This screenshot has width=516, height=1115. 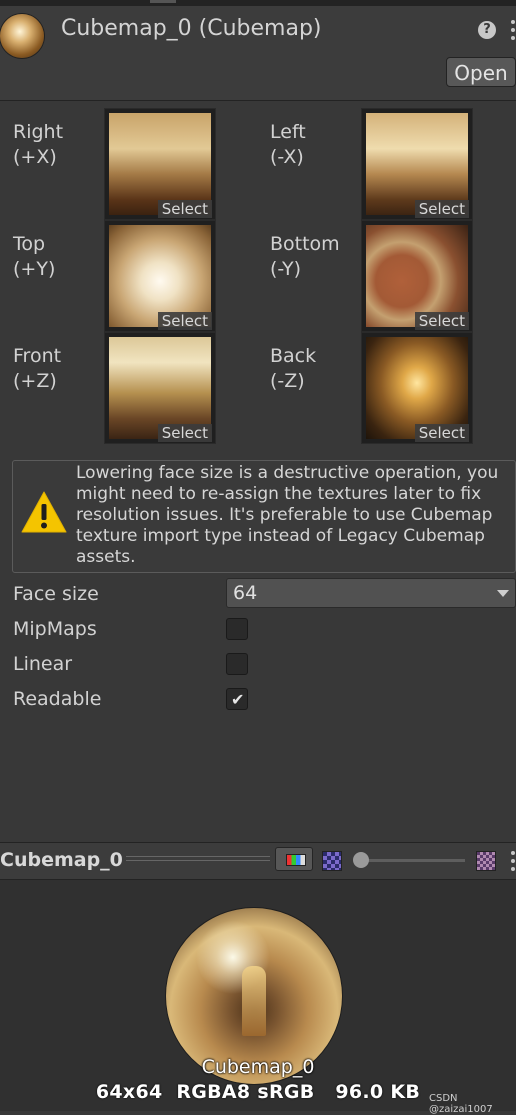 What do you see at coordinates (57, 699) in the screenshot?
I see `readable-label: Readable` at bounding box center [57, 699].